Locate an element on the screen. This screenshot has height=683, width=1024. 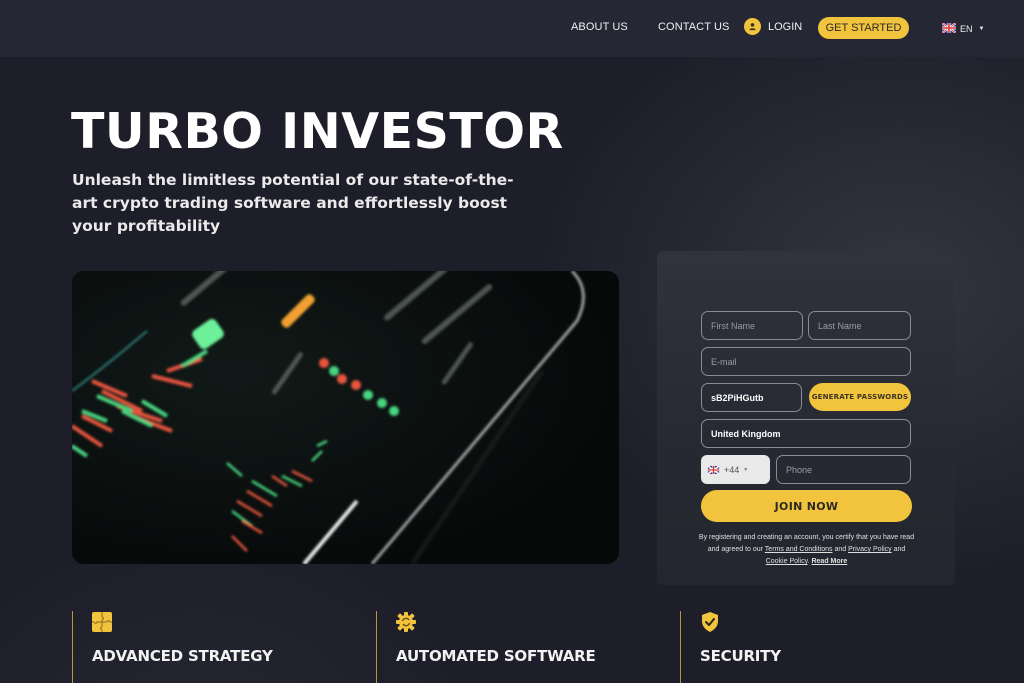
login-link: LOGIN is located at coordinates (773, 26).